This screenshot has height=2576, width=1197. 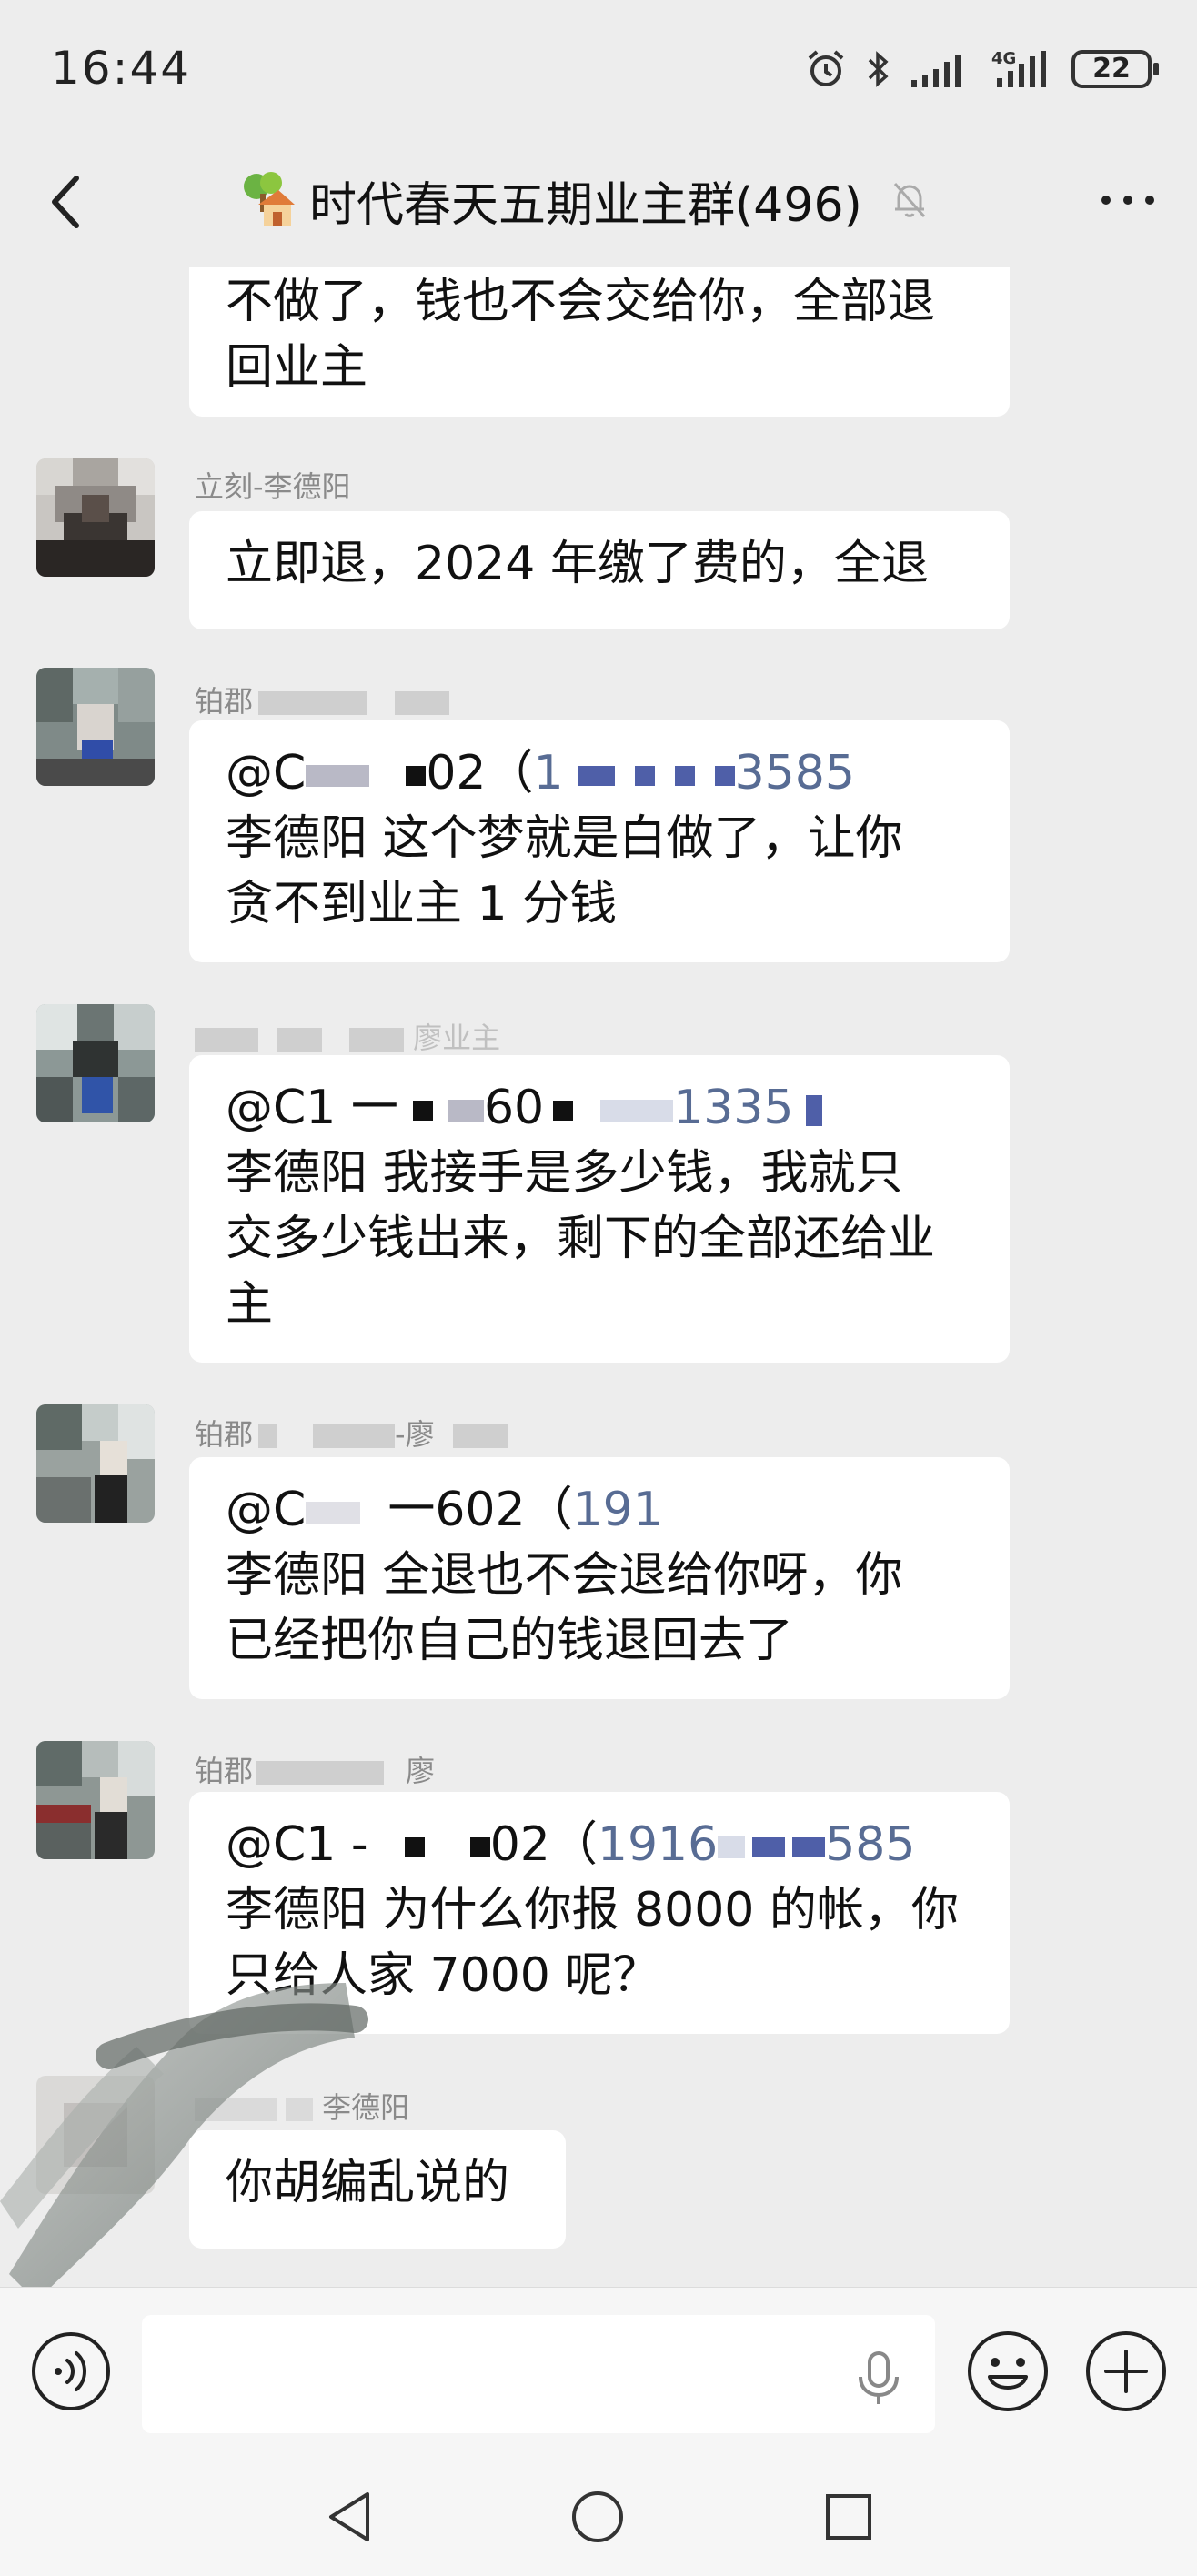 What do you see at coordinates (273, 486) in the screenshot?
I see `sender-name: 立刻-李德阳` at bounding box center [273, 486].